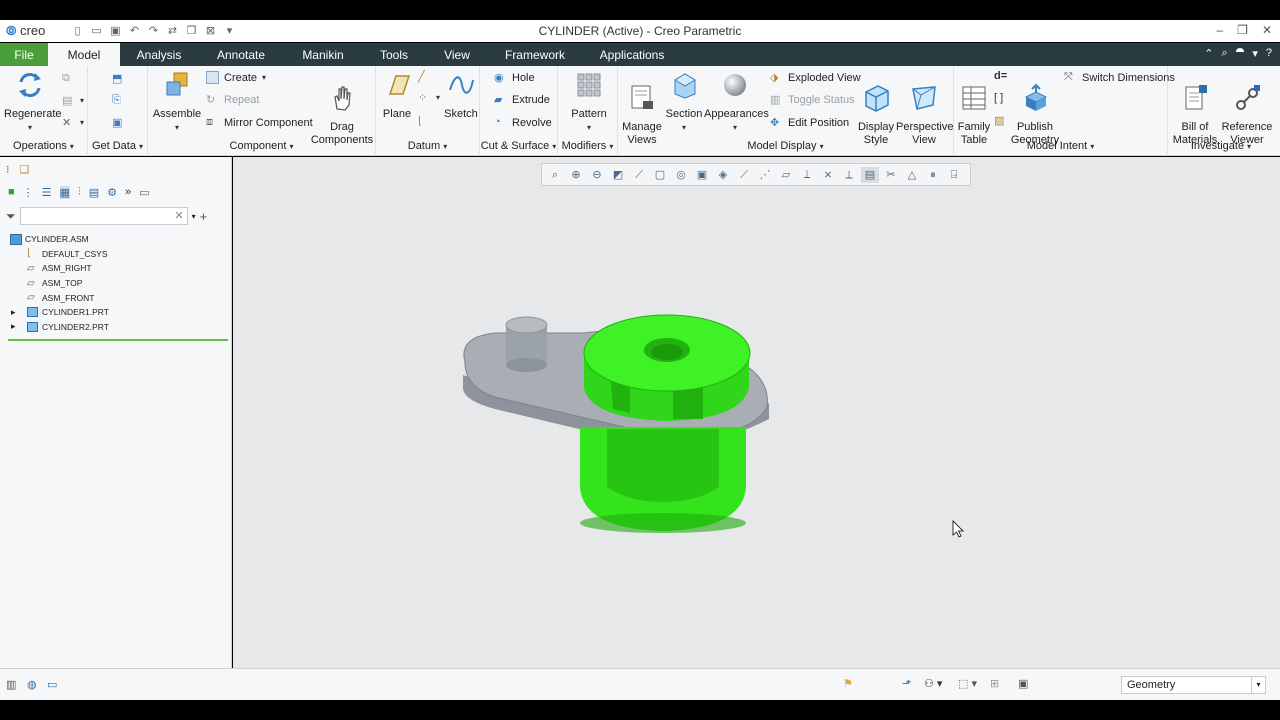 The image size is (1280, 720). Describe the element at coordinates (24, 54) in the screenshot. I see `tab-file: File` at that location.